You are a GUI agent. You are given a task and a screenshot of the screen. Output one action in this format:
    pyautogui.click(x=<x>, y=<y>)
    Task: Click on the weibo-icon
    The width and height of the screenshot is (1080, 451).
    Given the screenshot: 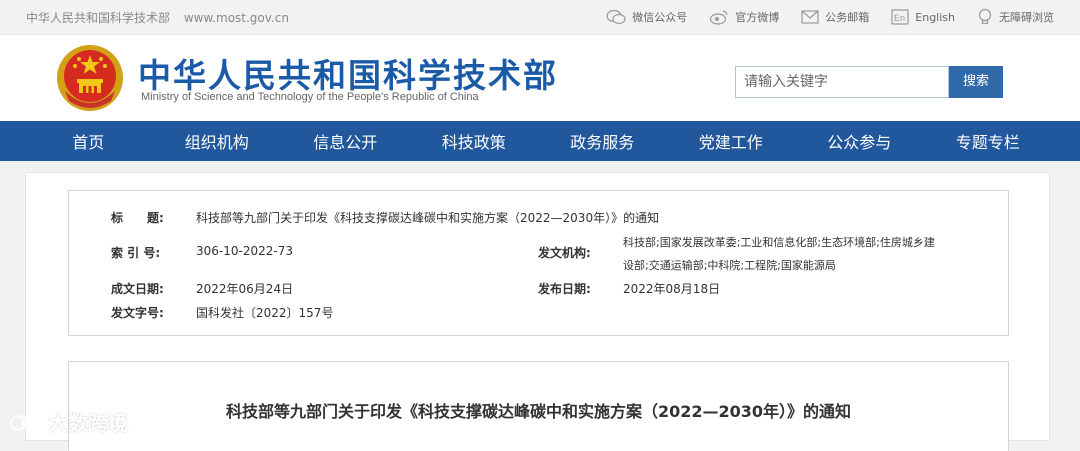 What is the action you would take?
    pyautogui.click(x=719, y=17)
    